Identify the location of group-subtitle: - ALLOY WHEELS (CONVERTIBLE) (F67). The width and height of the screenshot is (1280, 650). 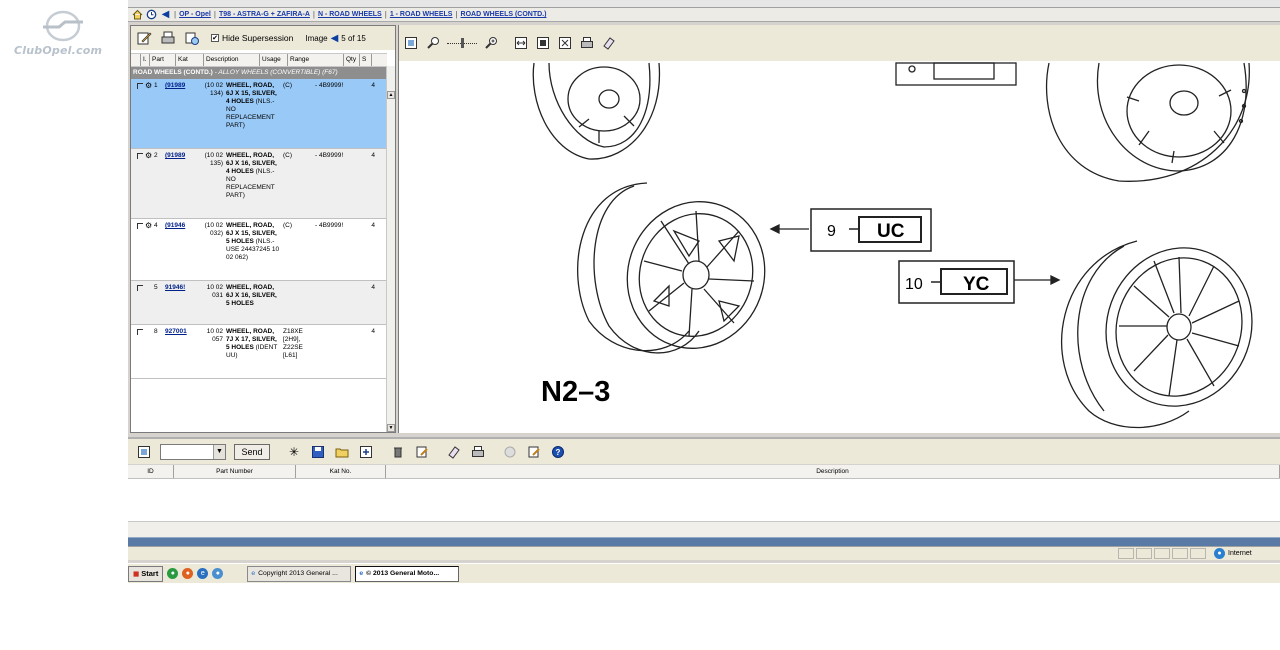
(276, 72).